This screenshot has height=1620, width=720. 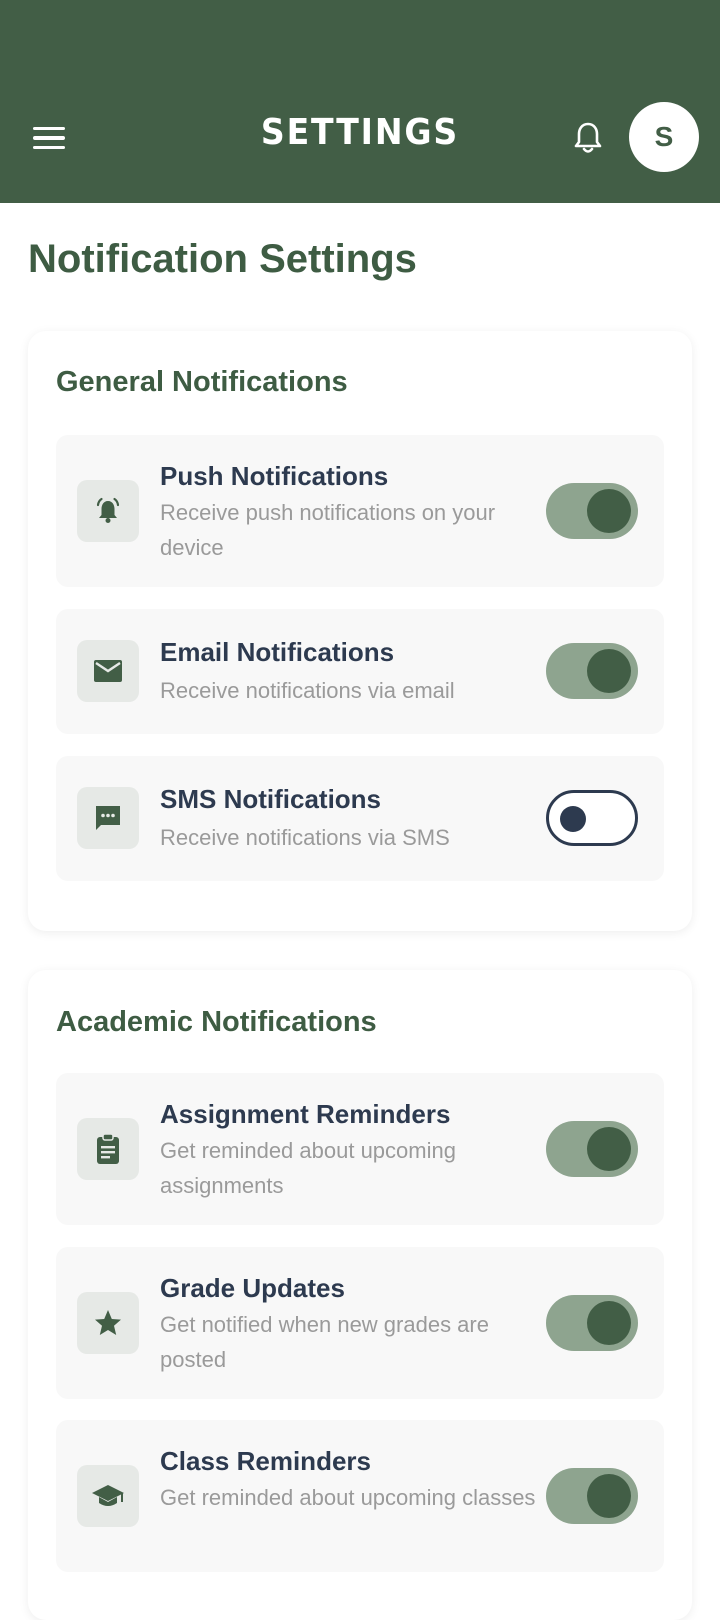 I want to click on avatar: S, so click(x=664, y=137).